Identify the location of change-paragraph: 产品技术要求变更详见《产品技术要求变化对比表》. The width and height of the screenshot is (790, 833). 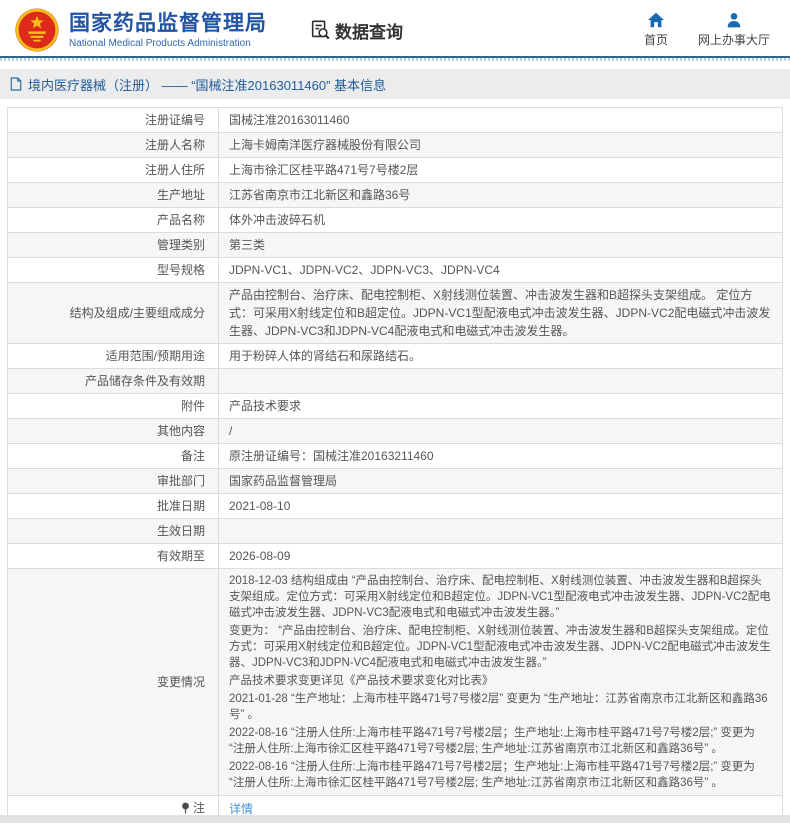
(361, 681).